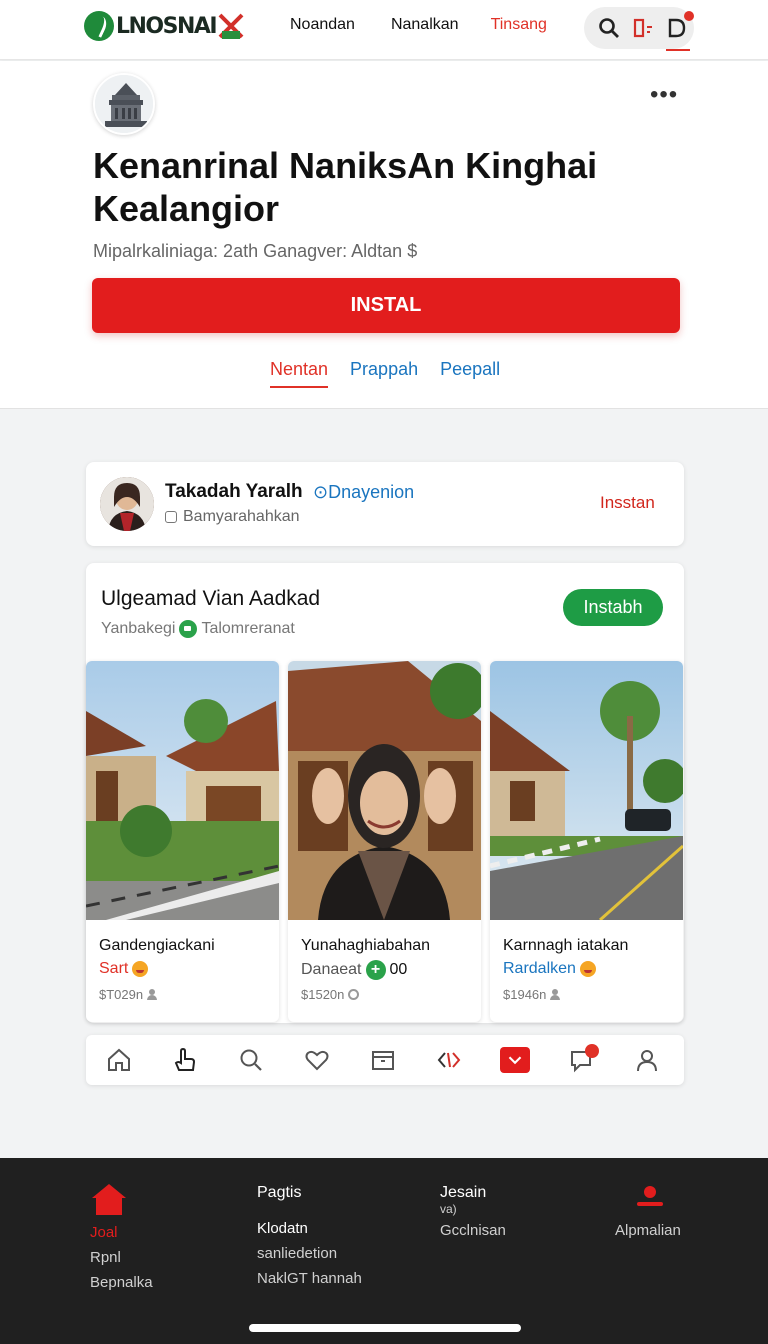 The width and height of the screenshot is (768, 1344). Describe the element at coordinates (449, 1060) in the screenshot. I see `share-arrows-icon` at that location.